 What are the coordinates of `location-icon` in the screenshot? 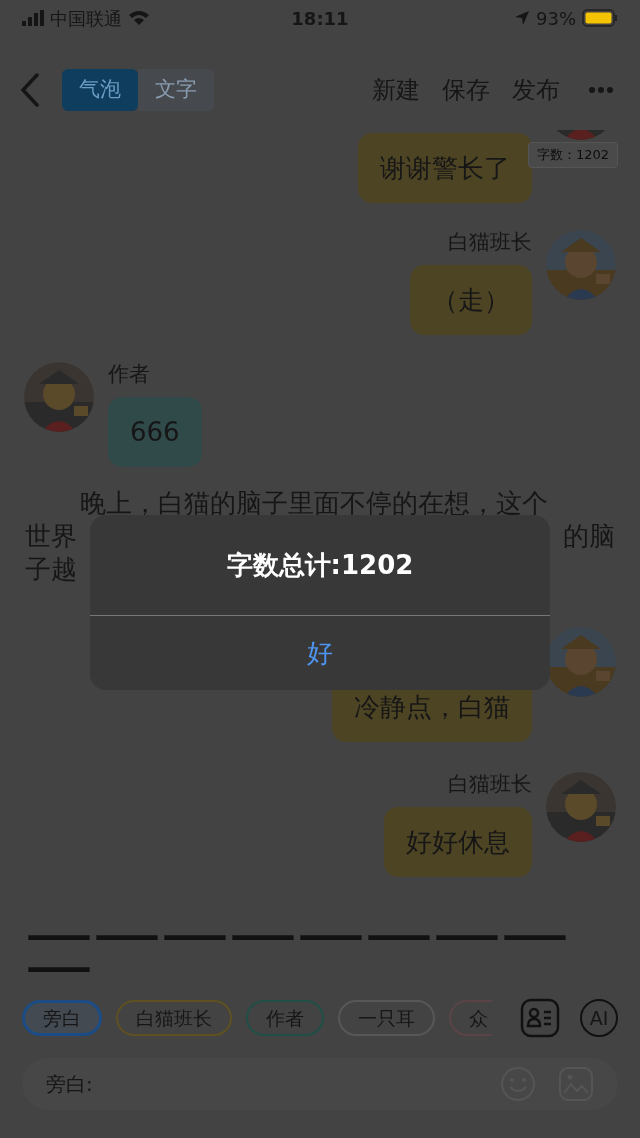 It's located at (522, 18).